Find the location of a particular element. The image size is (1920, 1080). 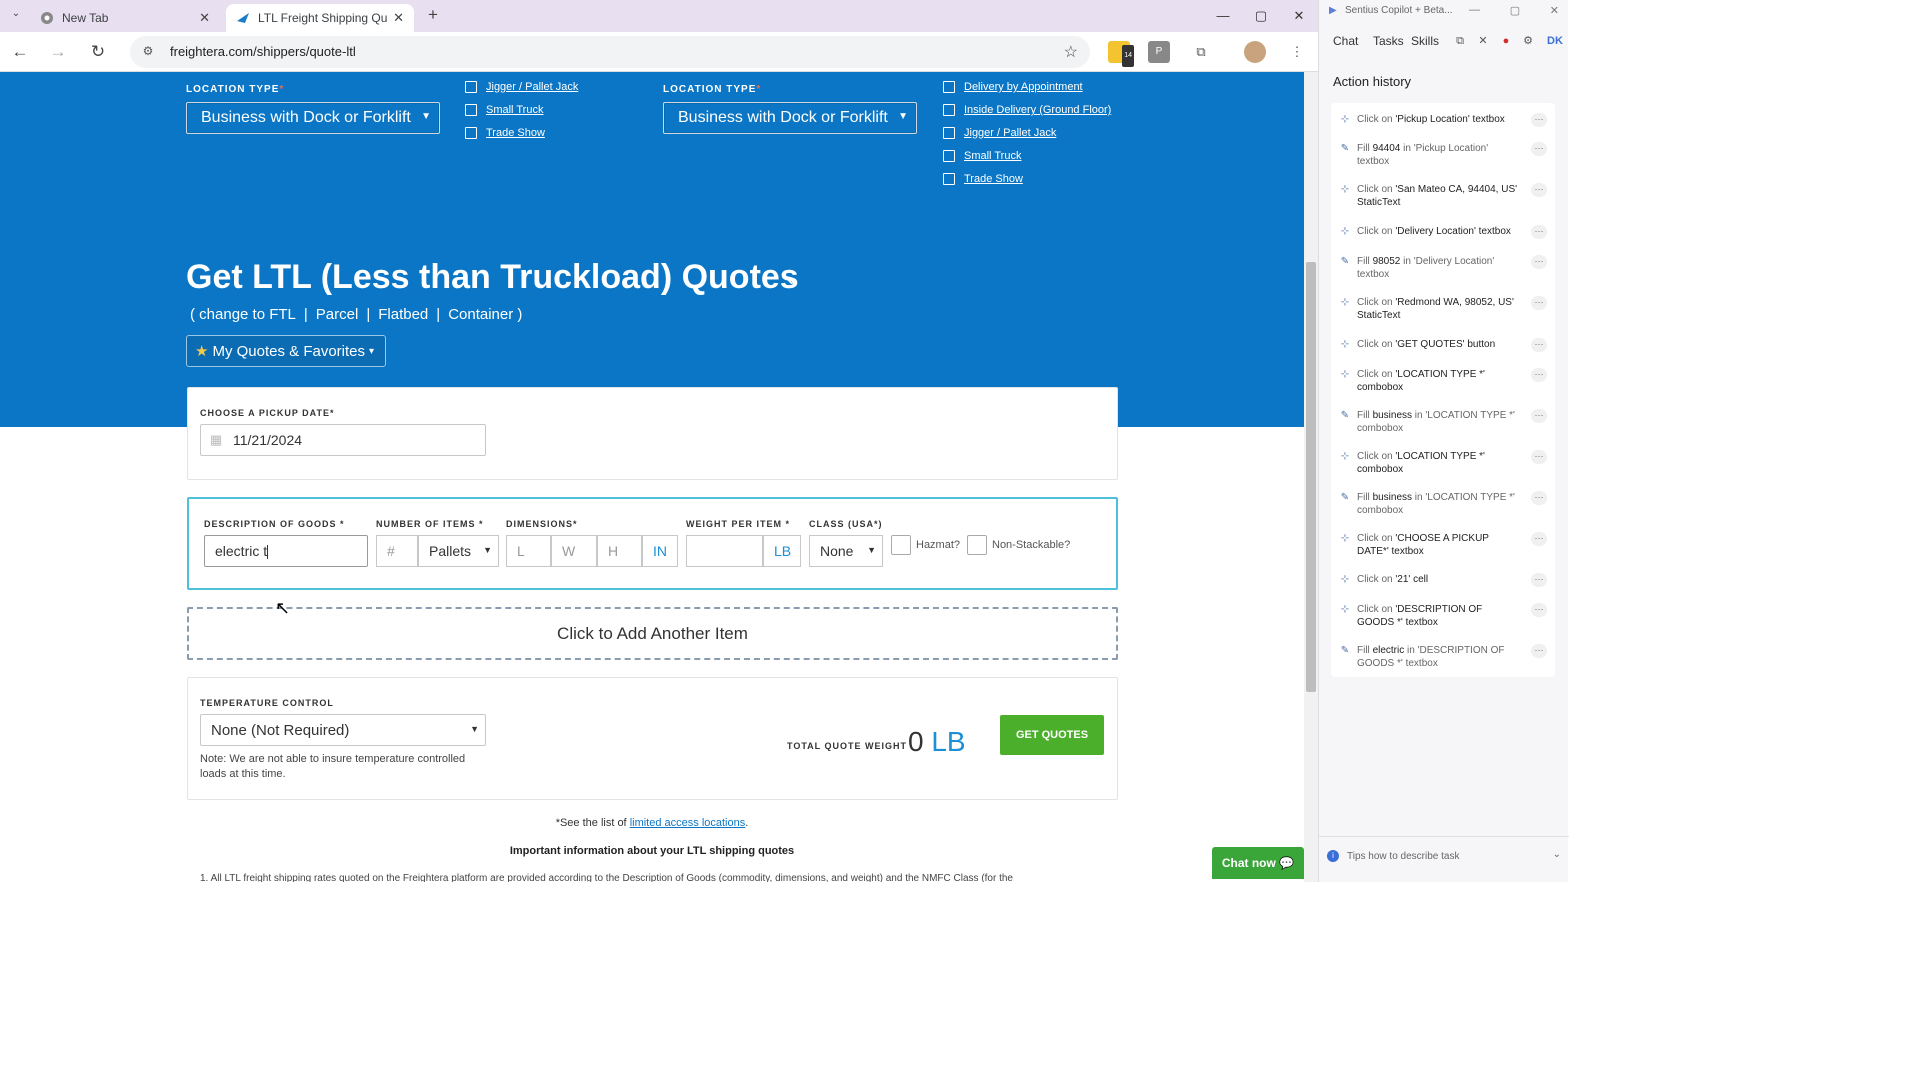

extensions-puzzle-icon: ⧉ is located at coordinates (1201, 52).